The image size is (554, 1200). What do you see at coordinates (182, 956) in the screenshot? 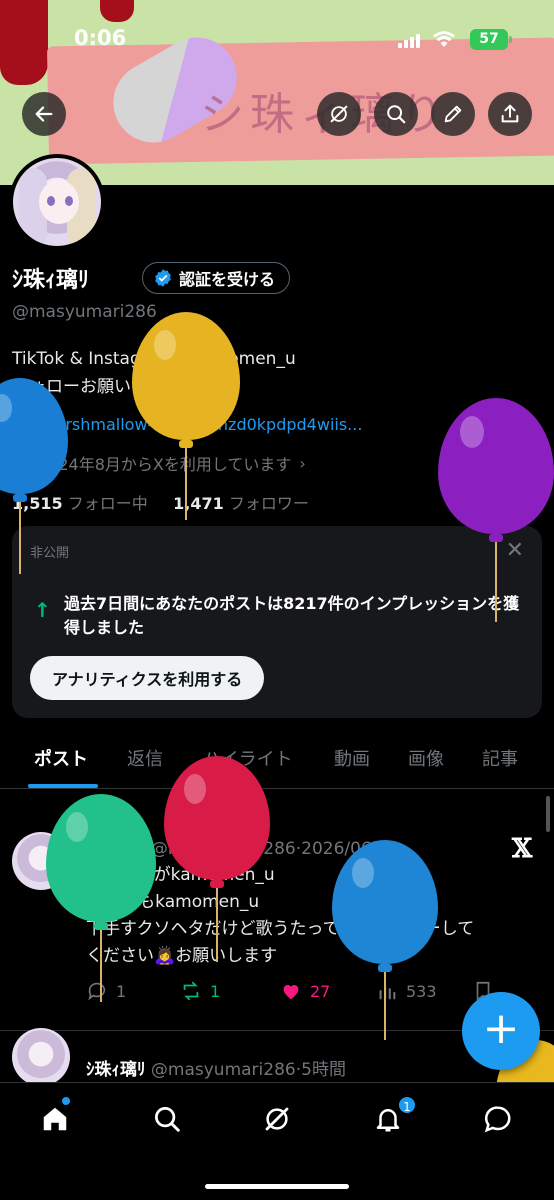
I see `post-line: ください🙇‍♀️お願いします` at bounding box center [182, 956].